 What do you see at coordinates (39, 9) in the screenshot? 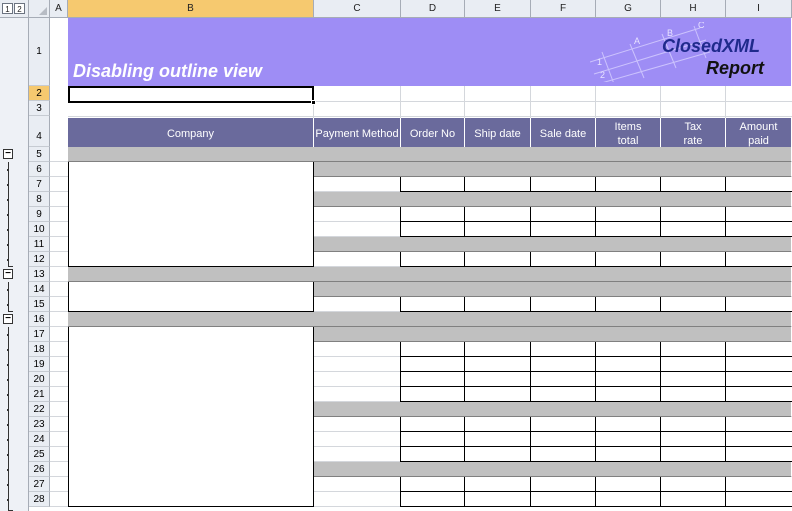
I see `select-all-corner` at bounding box center [39, 9].